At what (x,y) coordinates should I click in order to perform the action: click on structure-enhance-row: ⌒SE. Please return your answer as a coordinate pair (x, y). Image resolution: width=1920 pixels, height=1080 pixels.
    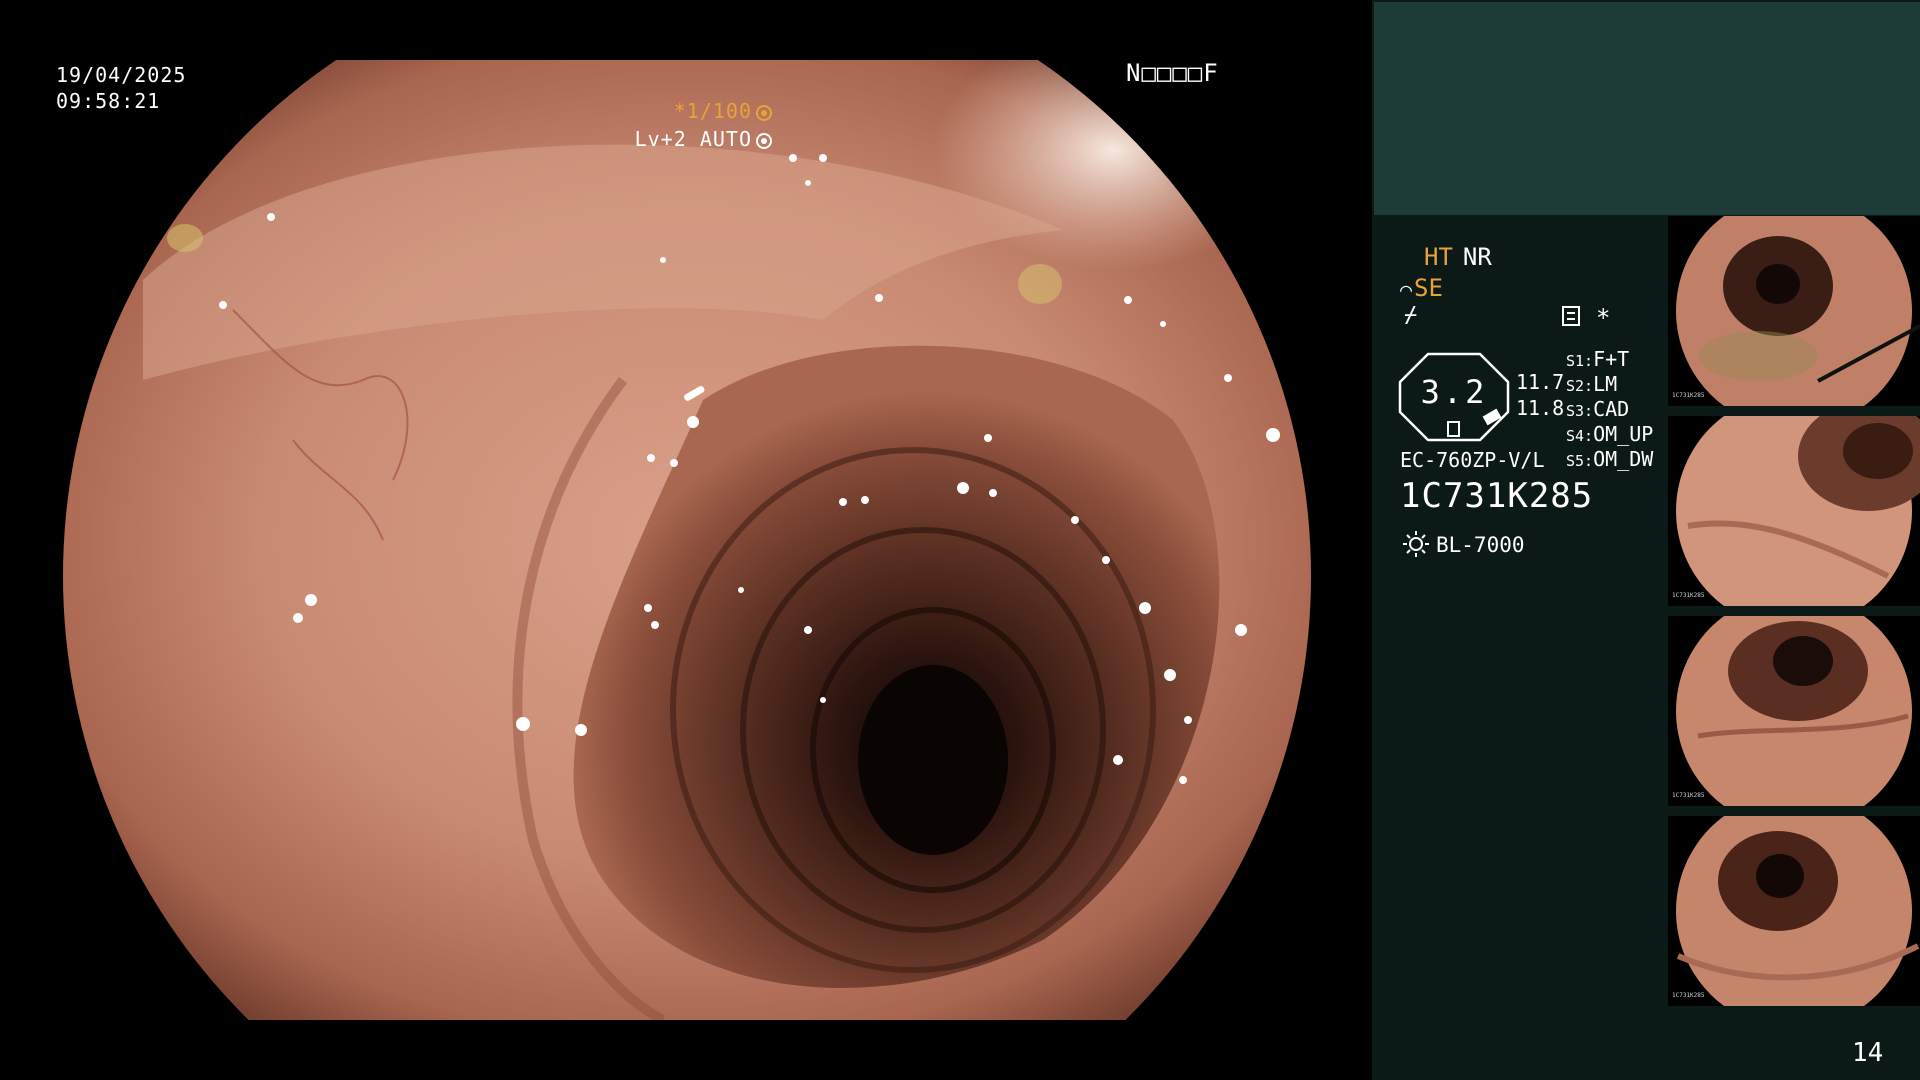
    Looking at the image, I should click on (1421, 288).